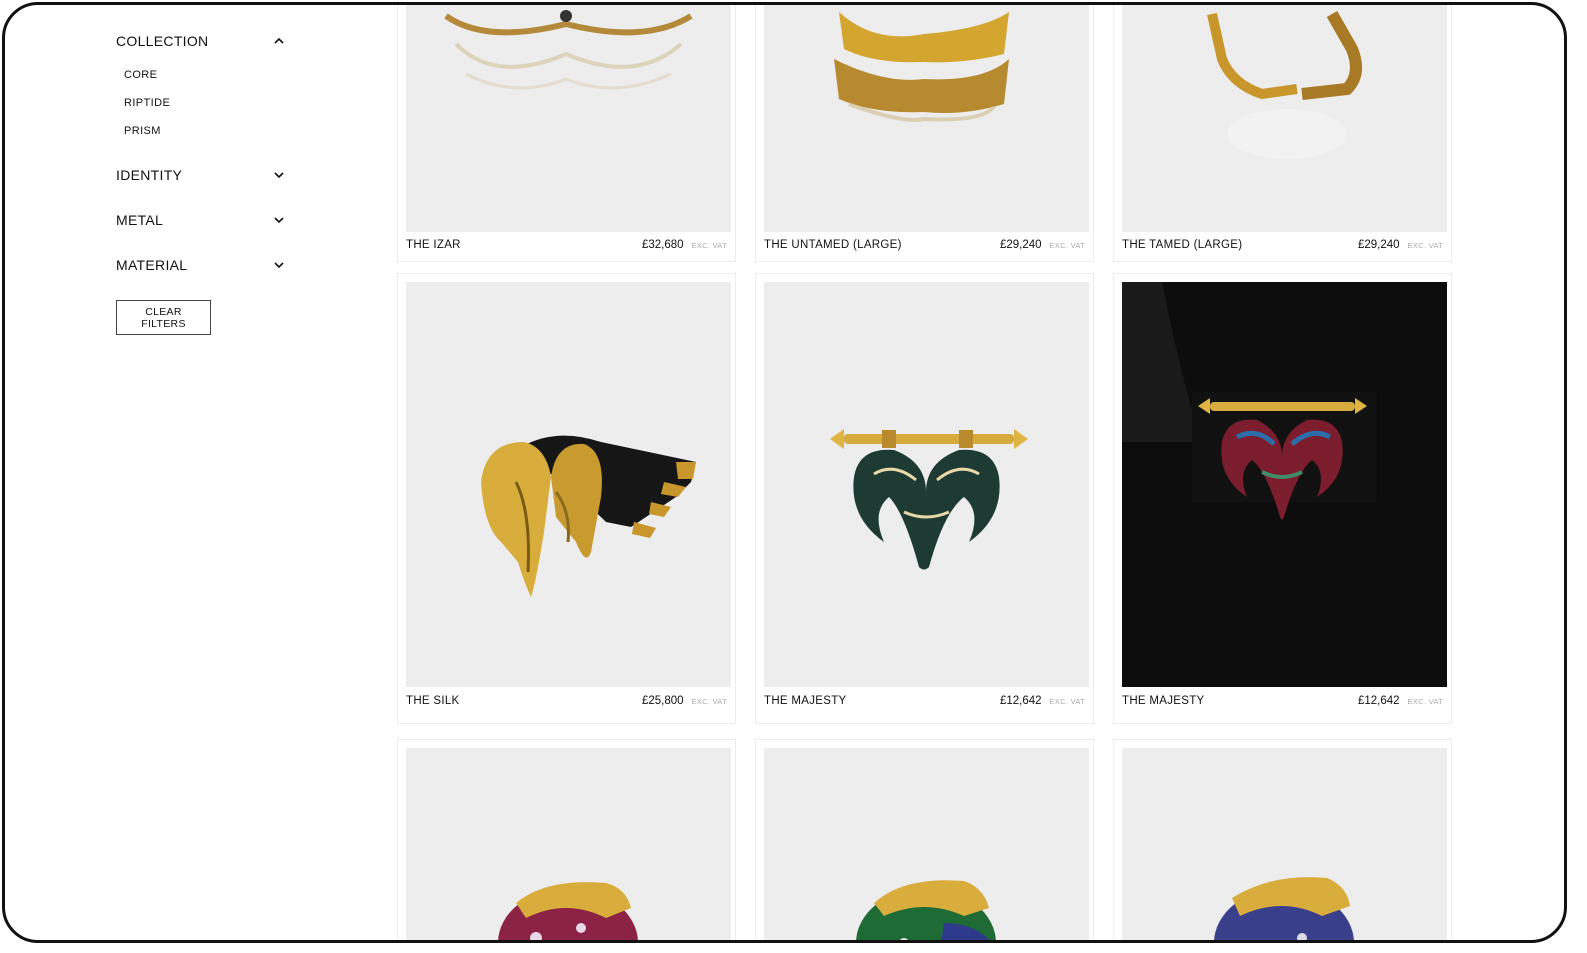 This screenshot has width=1587, height=953. Describe the element at coordinates (568, 911) in the screenshot. I see `ruby-ring-image` at that location.